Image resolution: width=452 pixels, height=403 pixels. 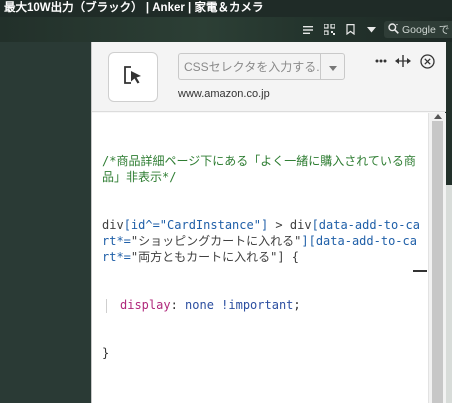 I want to click on more-options-button, so click(x=381, y=61).